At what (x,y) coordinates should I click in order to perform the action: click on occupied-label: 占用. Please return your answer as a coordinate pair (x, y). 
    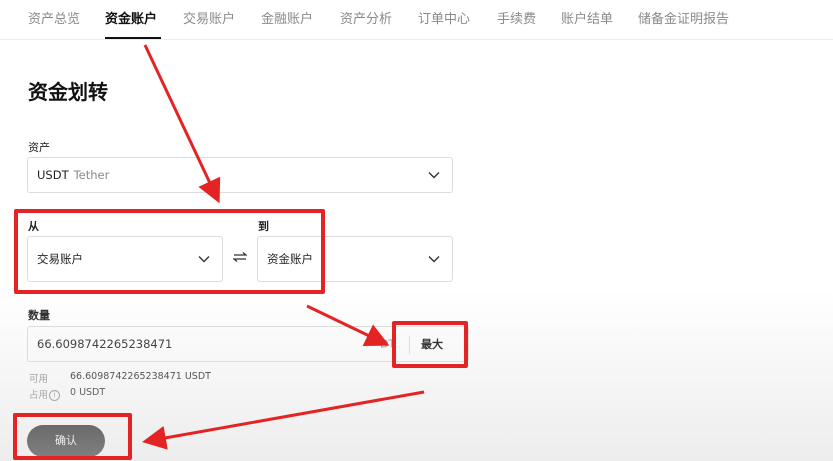
    Looking at the image, I should click on (39, 395).